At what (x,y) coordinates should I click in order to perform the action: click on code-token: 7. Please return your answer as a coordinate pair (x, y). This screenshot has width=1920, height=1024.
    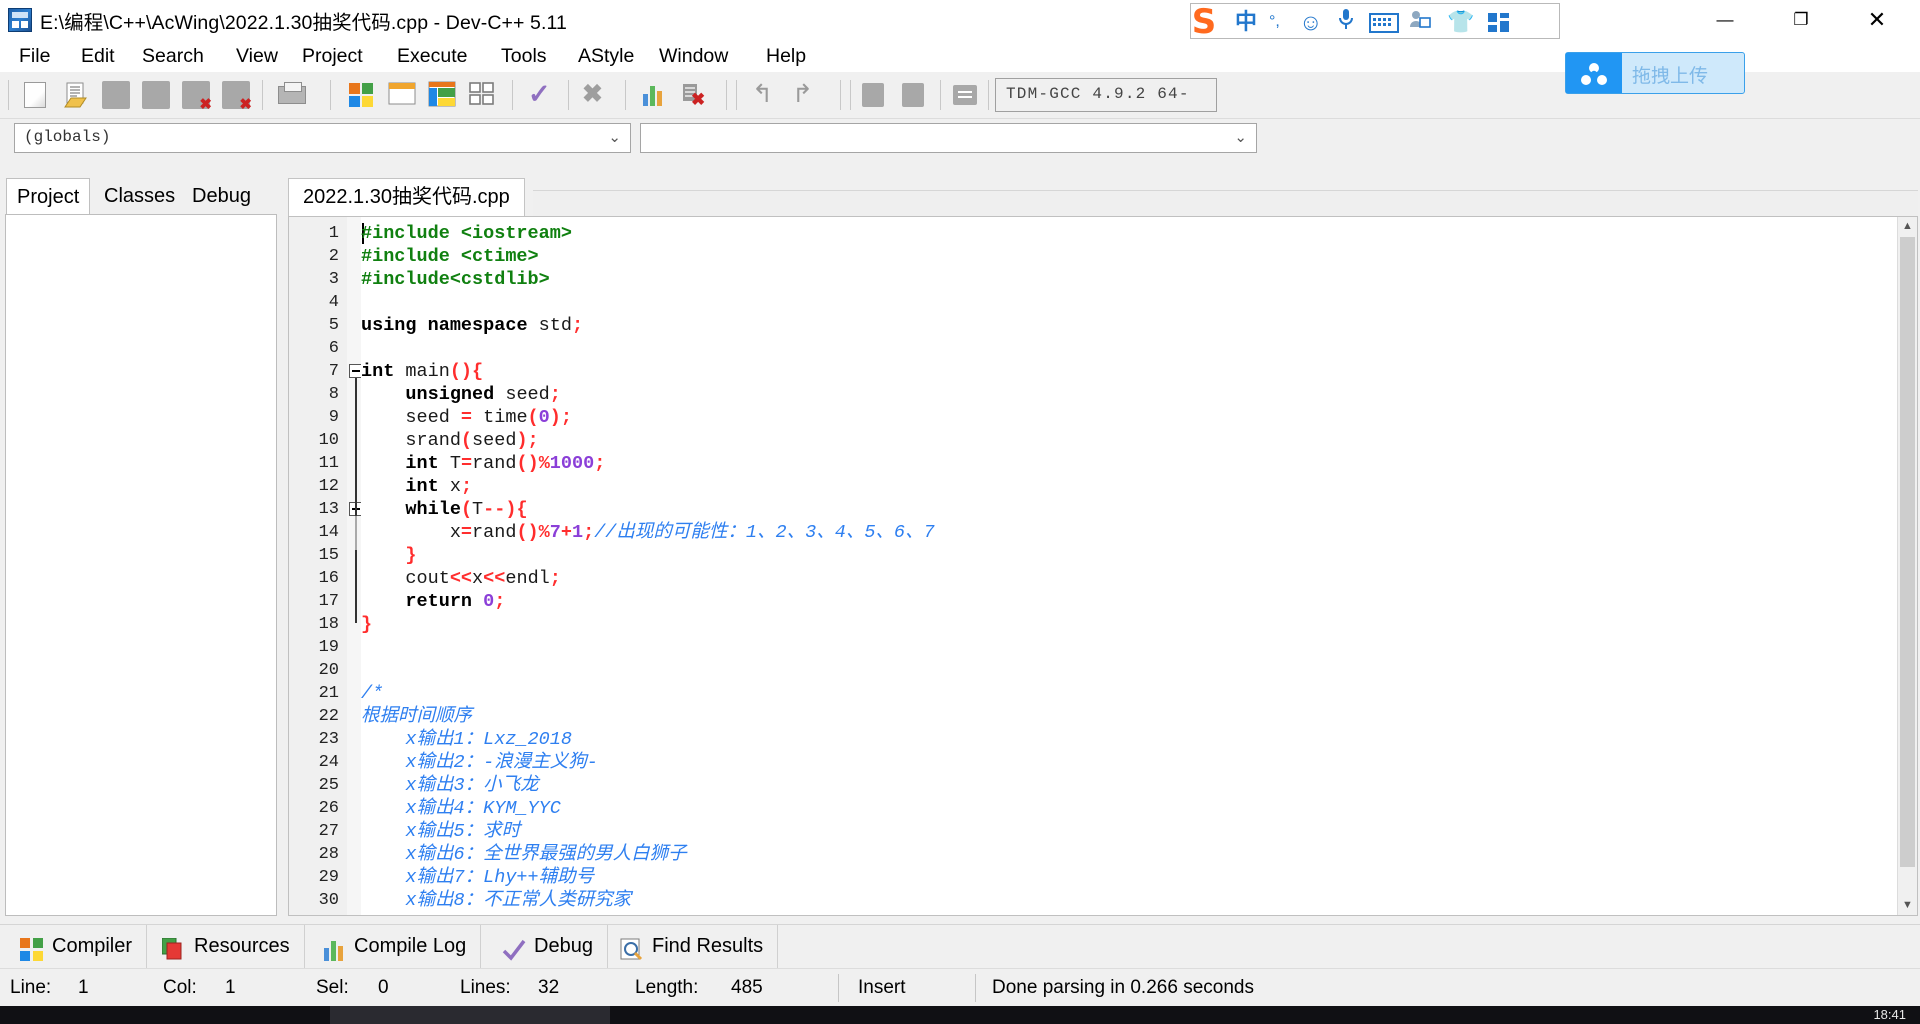
    Looking at the image, I should click on (555, 532).